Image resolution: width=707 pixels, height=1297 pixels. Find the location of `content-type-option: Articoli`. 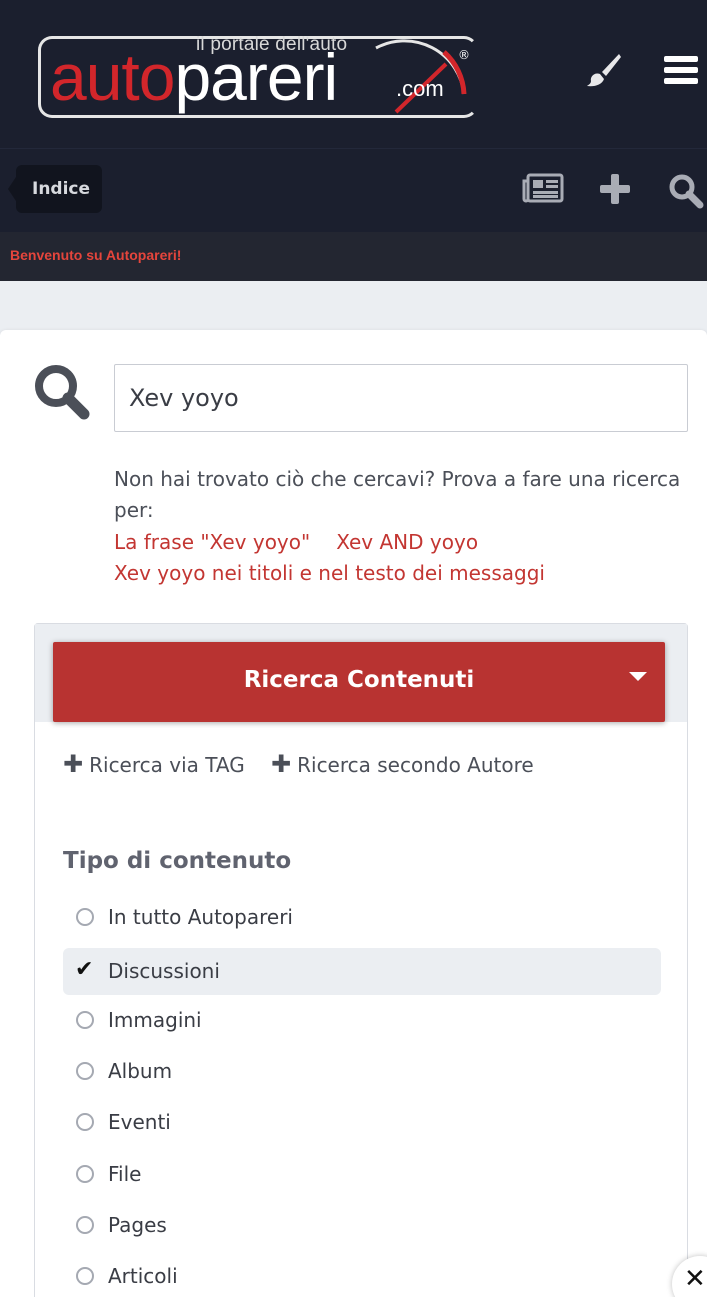

content-type-option: Articoli is located at coordinates (362, 1275).